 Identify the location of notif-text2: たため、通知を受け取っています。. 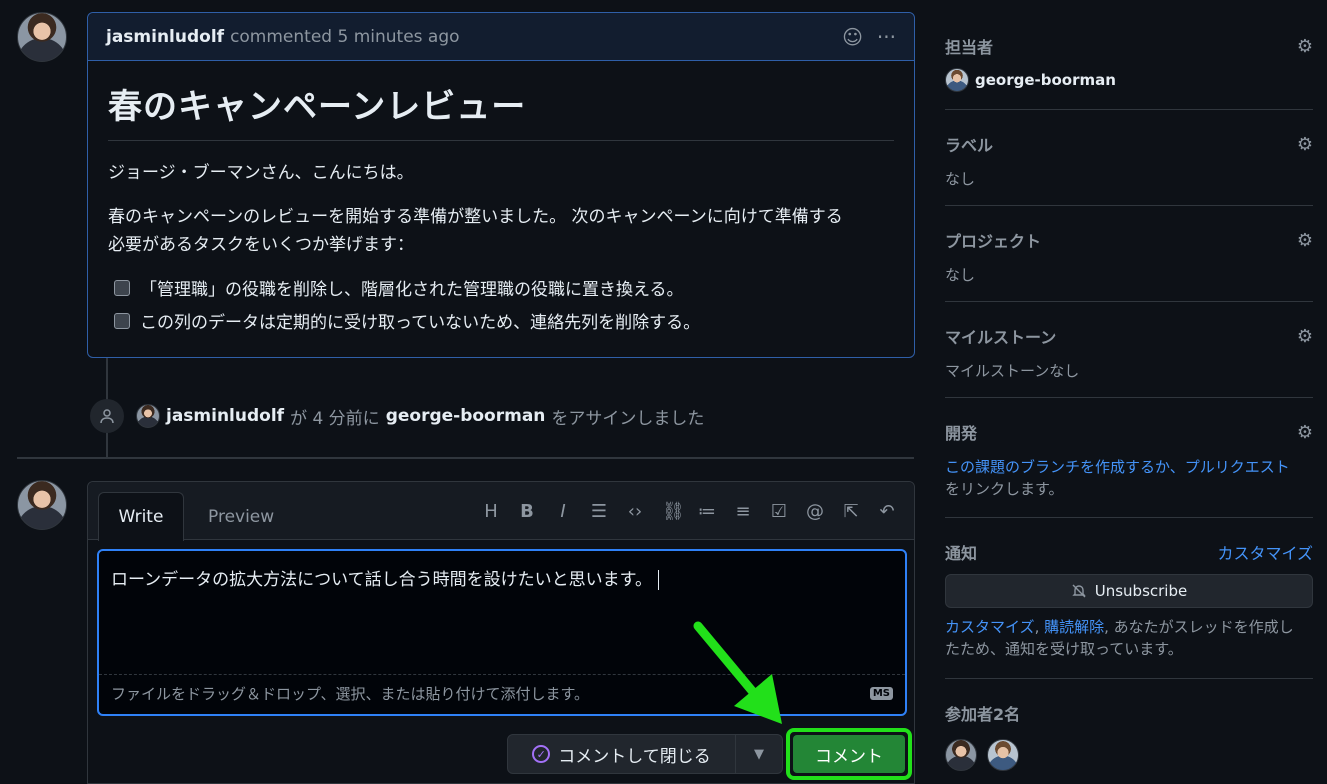
(1064, 649).